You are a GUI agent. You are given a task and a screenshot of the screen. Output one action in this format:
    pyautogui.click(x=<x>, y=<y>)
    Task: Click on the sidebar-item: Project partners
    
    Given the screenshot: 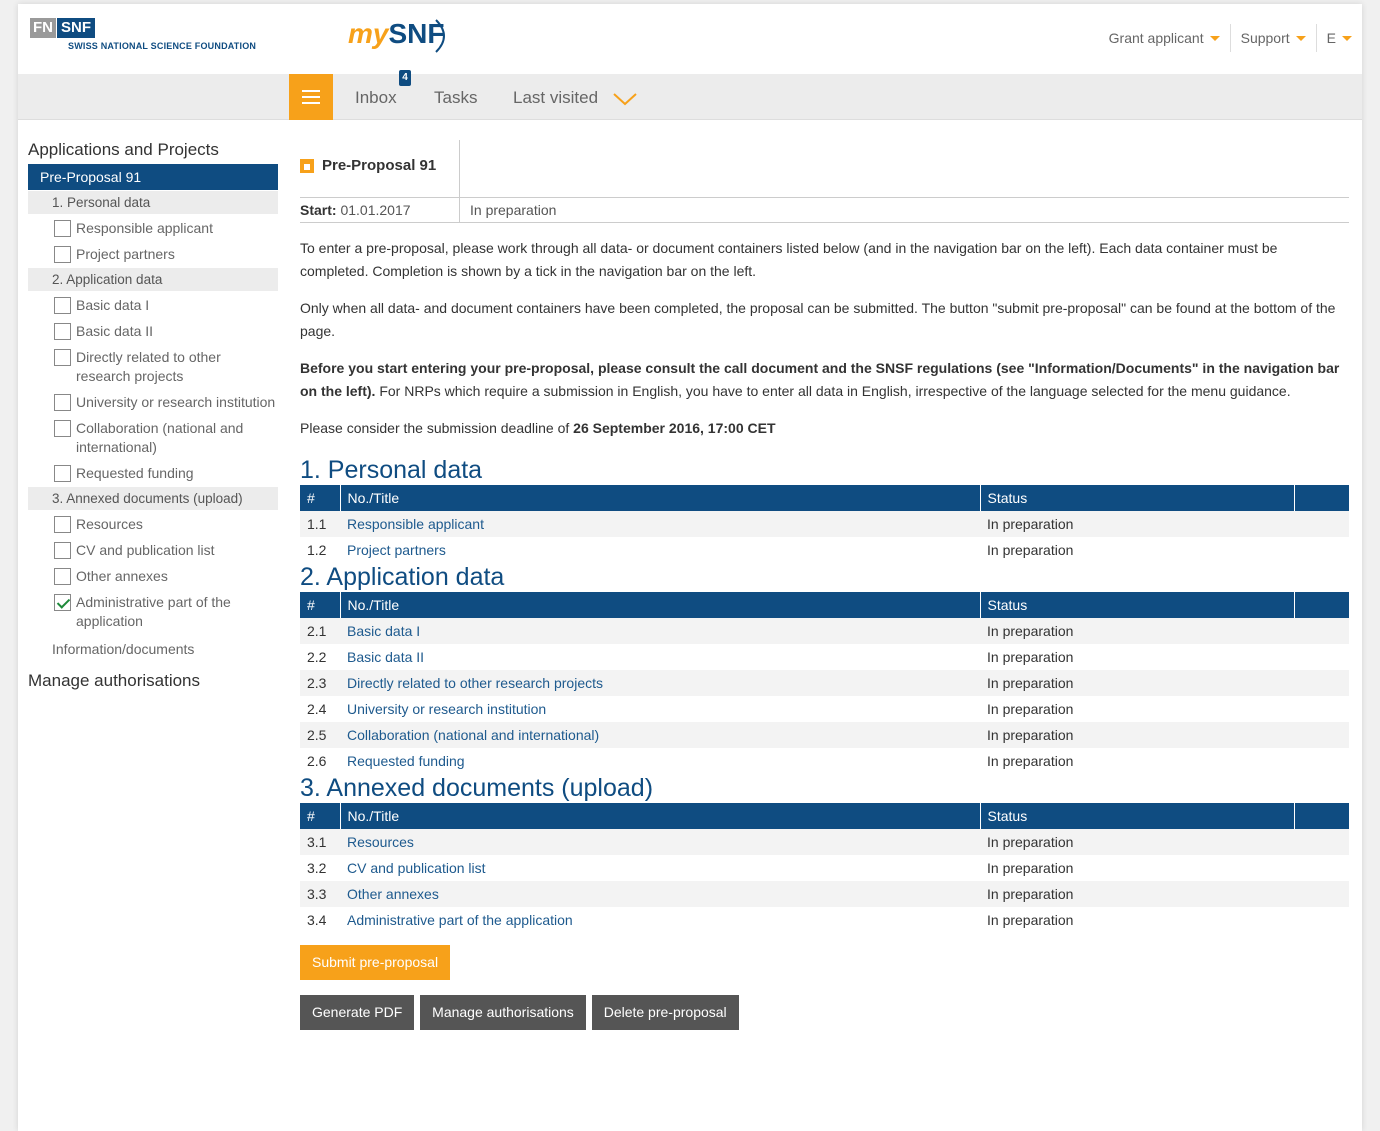 What is the action you would take?
    pyautogui.click(x=153, y=254)
    